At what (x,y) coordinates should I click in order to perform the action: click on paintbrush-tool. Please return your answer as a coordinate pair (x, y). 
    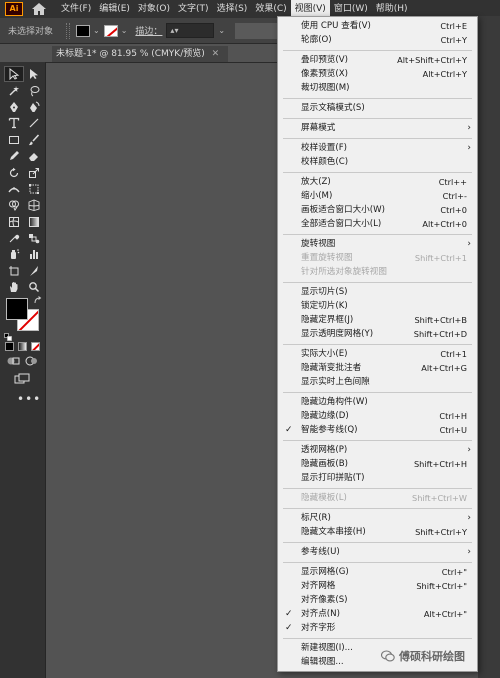
    Looking at the image, I should click on (34, 140).